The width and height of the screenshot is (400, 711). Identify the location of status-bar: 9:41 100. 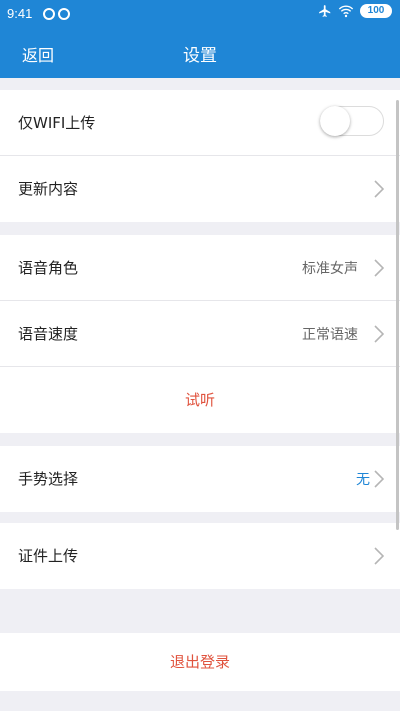
(200, 14).